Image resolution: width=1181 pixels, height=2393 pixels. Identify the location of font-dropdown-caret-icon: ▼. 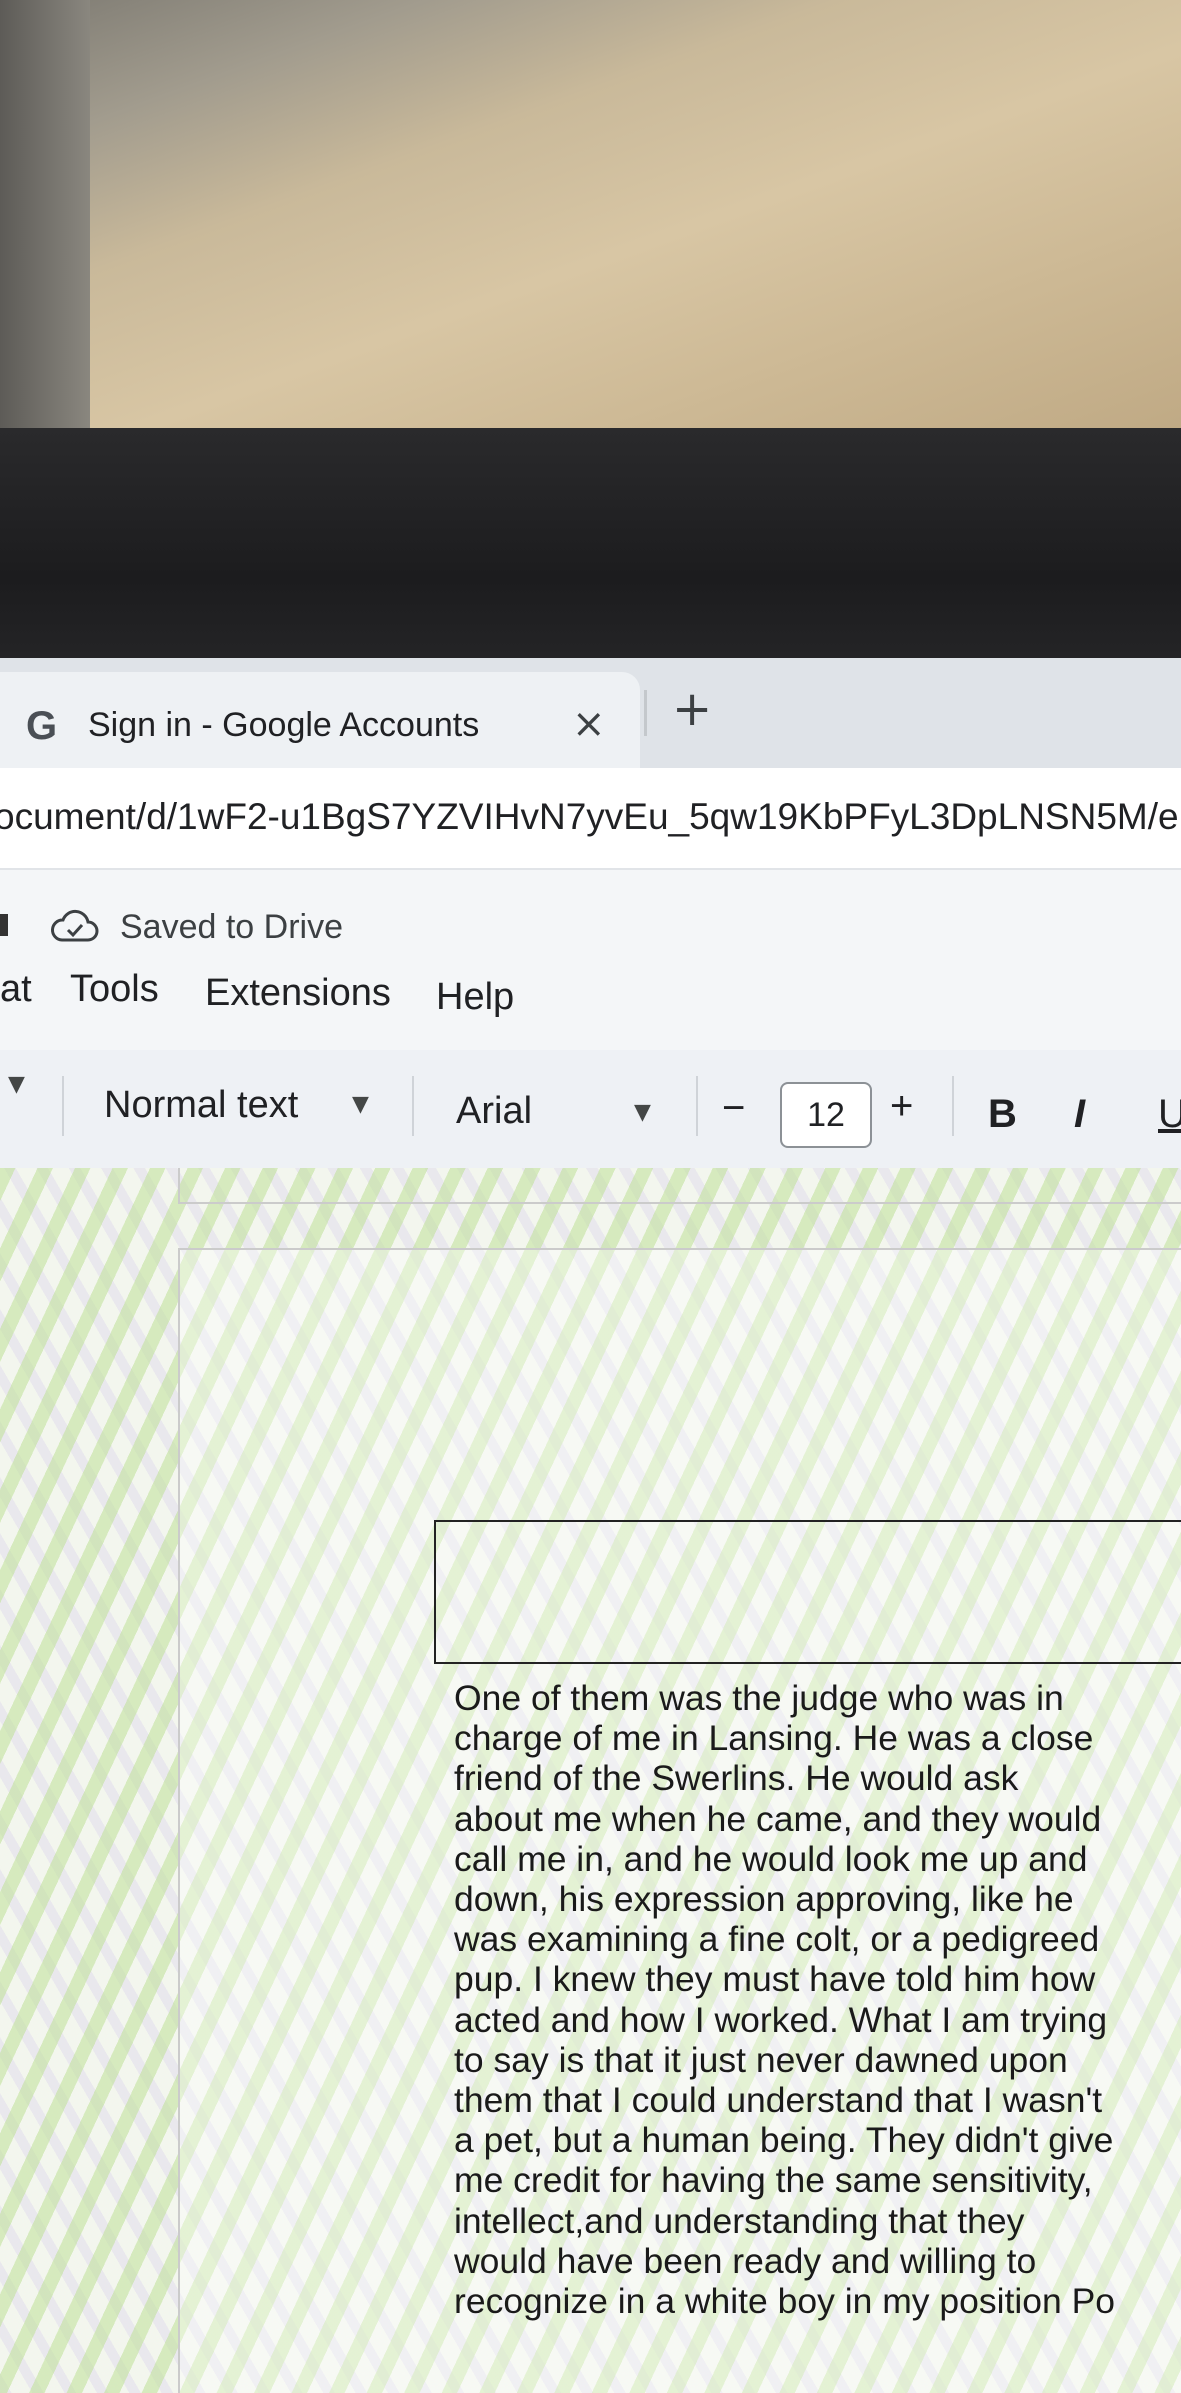
(642, 1112).